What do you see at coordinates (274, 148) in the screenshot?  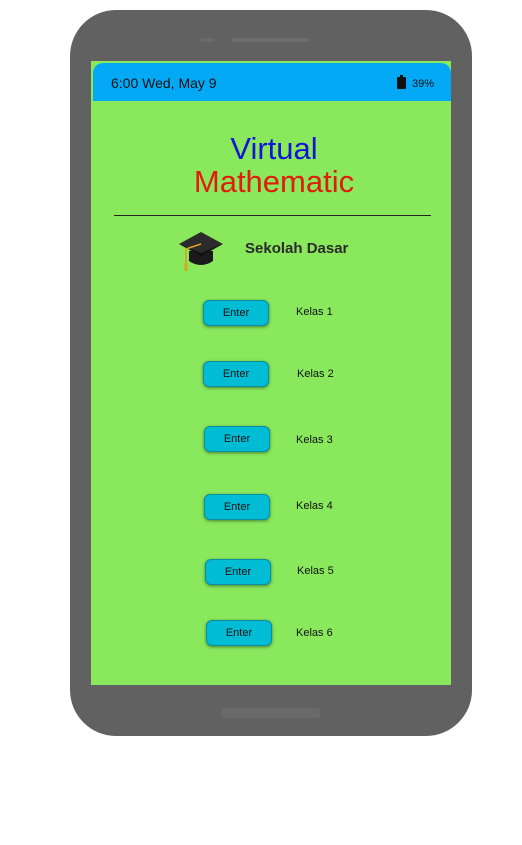 I see `app-title-virtual: Virtual` at bounding box center [274, 148].